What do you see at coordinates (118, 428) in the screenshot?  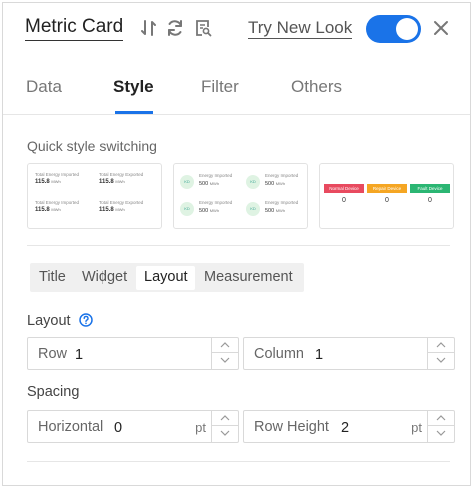 I see `horizontal-input-value: 0` at bounding box center [118, 428].